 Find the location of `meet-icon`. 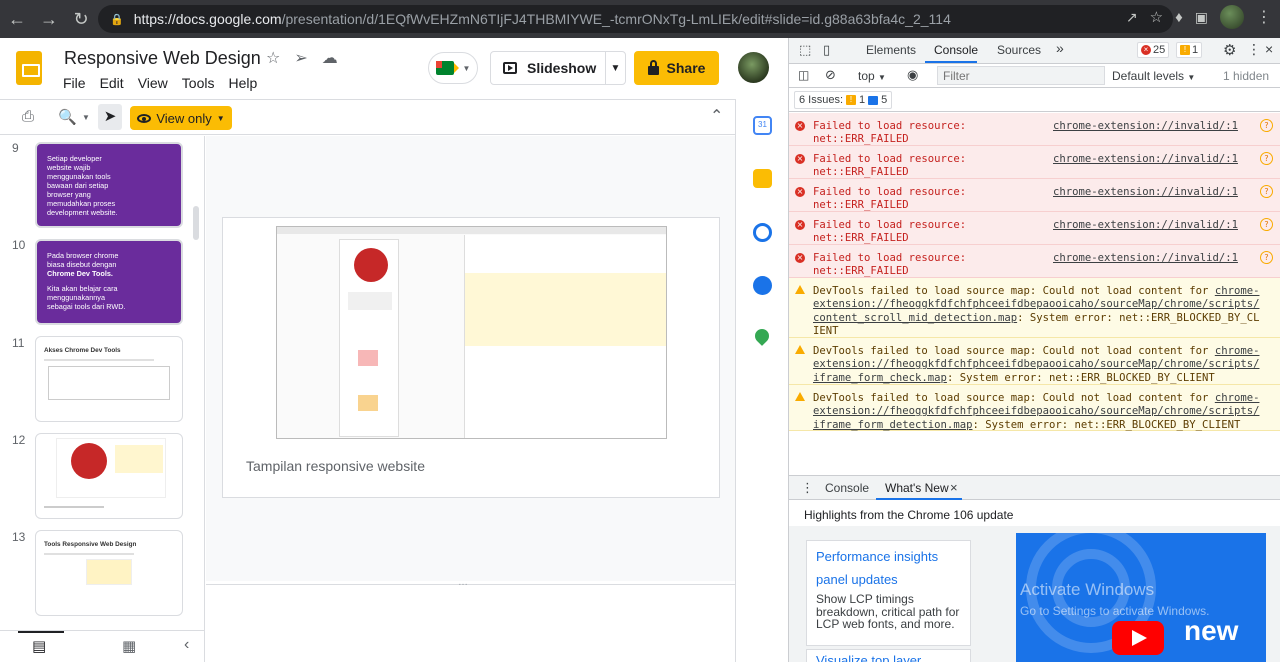

meet-icon is located at coordinates (447, 68).